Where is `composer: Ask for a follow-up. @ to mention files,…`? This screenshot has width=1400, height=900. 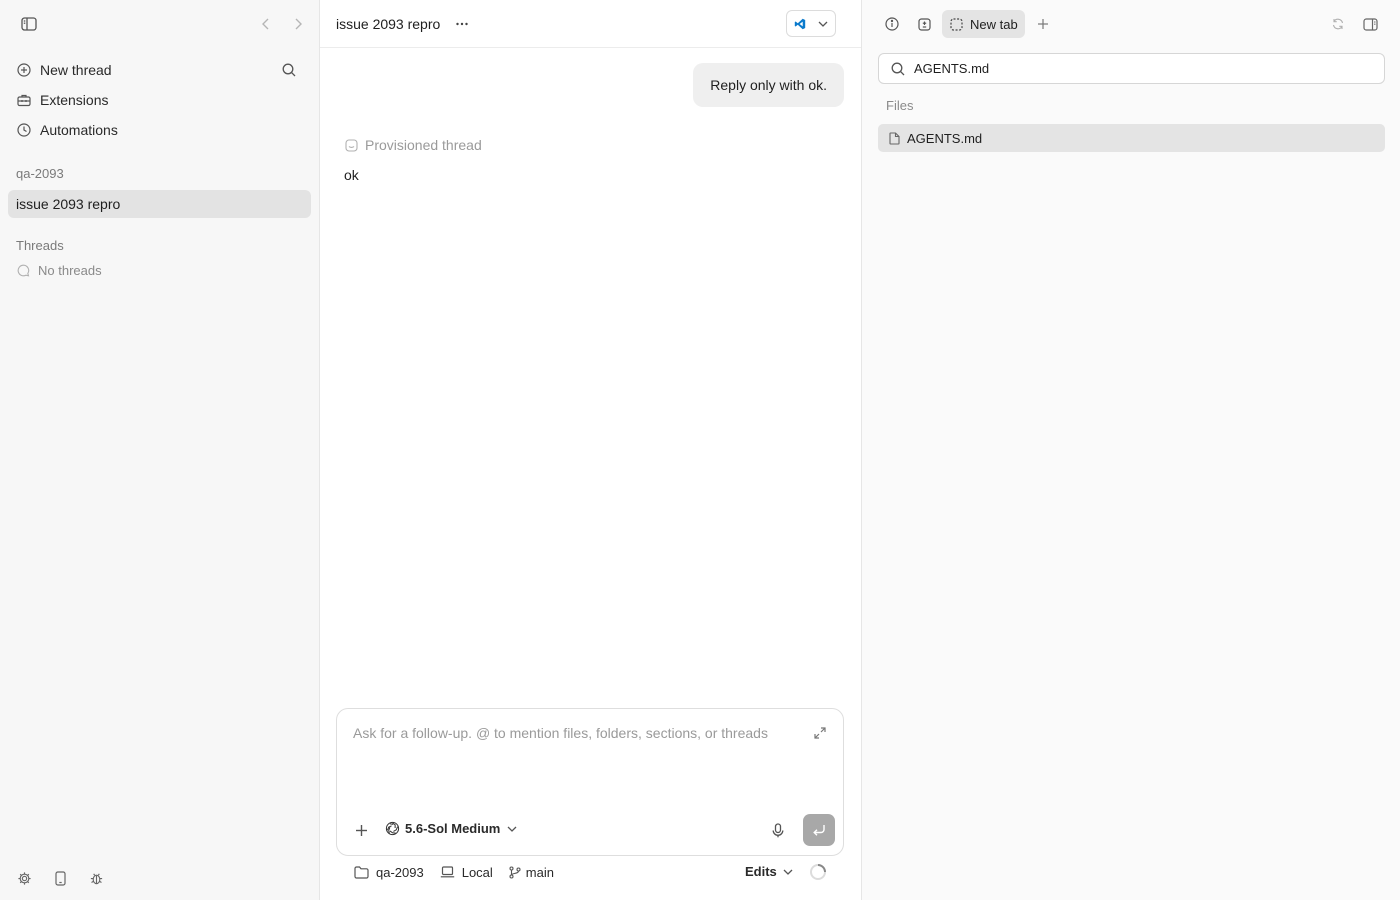 composer: Ask for a follow-up. @ to mention files,… is located at coordinates (590, 782).